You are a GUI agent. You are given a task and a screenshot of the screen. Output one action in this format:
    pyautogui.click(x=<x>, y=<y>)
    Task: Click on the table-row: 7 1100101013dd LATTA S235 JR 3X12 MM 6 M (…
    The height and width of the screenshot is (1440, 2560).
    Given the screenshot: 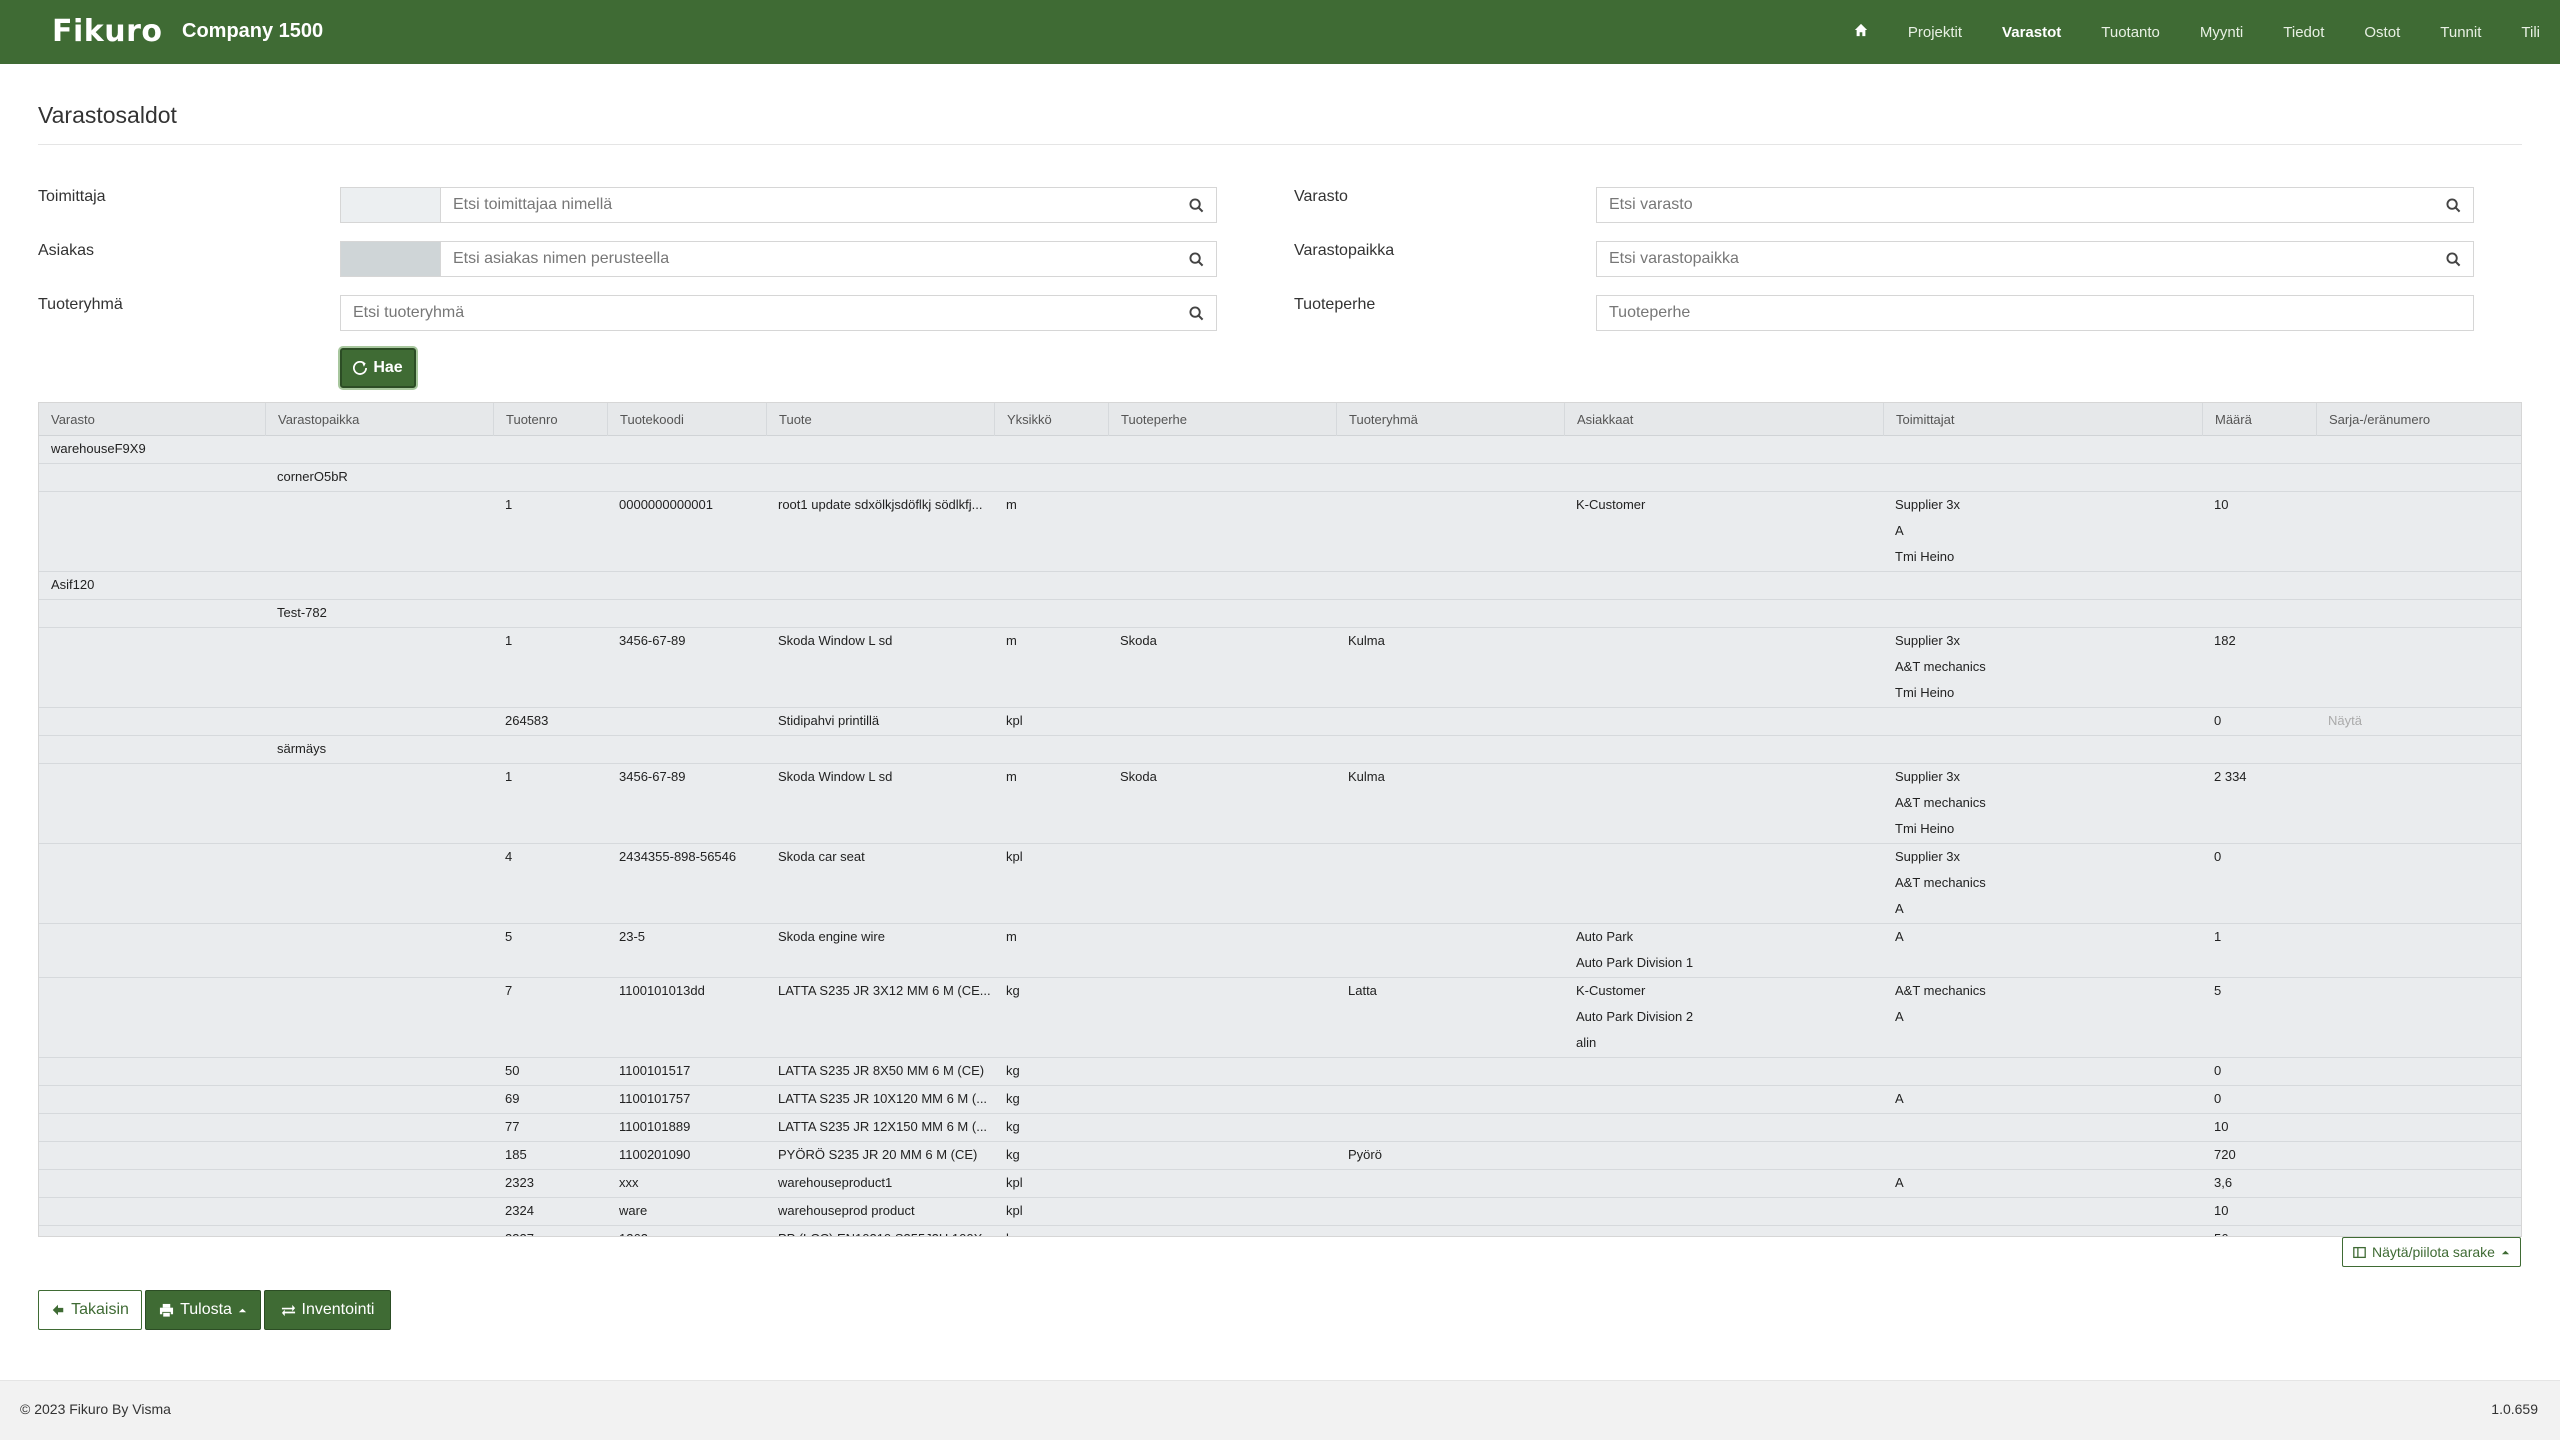 What is the action you would take?
    pyautogui.click(x=1280, y=1018)
    